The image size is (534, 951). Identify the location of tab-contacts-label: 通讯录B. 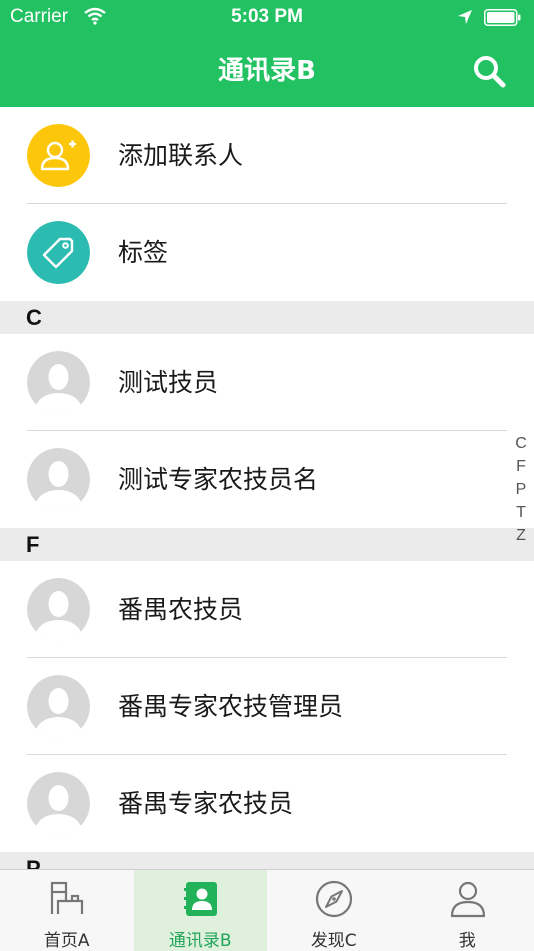
(201, 938).